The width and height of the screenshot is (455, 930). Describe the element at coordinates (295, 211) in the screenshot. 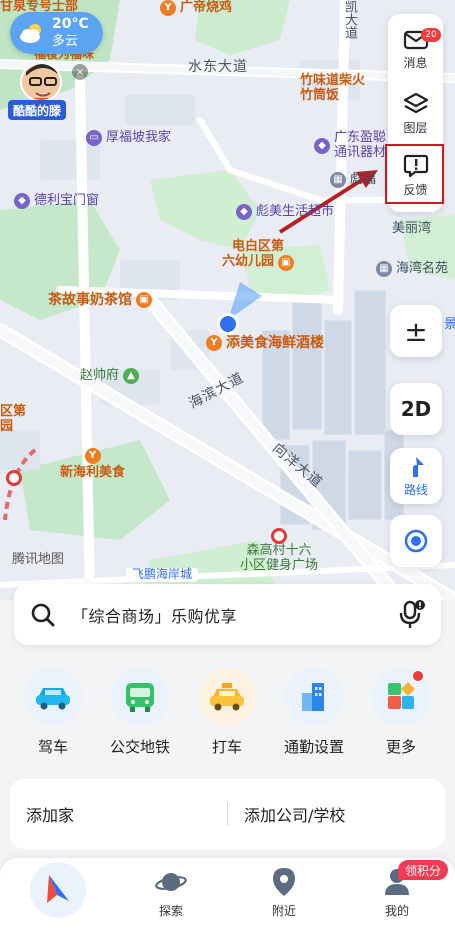

I see `poi-label: 彪美生活超市` at that location.